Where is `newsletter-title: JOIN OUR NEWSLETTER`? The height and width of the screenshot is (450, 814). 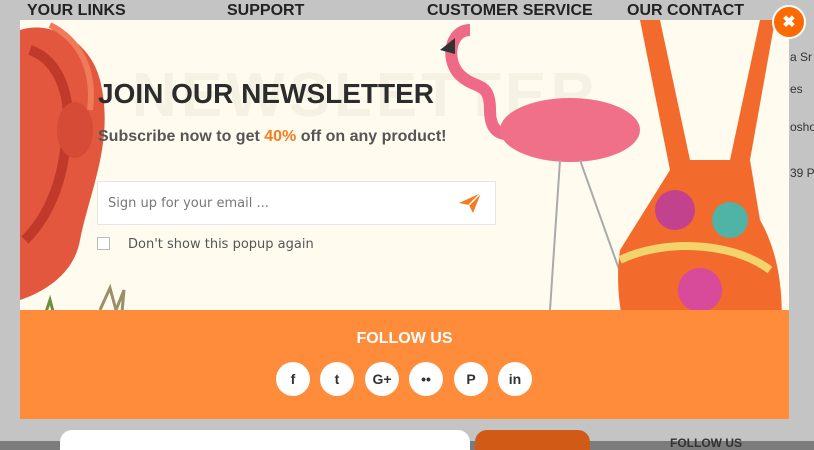
newsletter-title: JOIN OUR NEWSLETTER is located at coordinates (266, 93).